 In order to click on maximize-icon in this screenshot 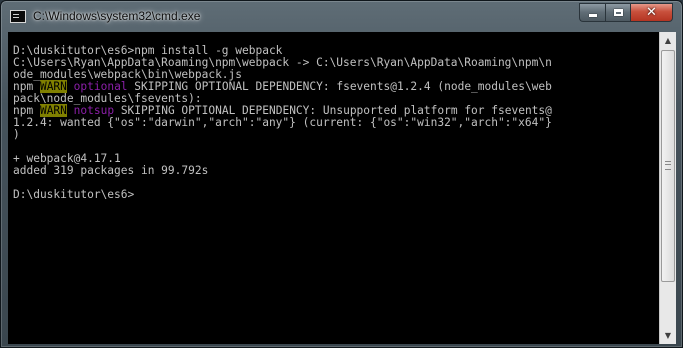, I will do `click(618, 12)`.